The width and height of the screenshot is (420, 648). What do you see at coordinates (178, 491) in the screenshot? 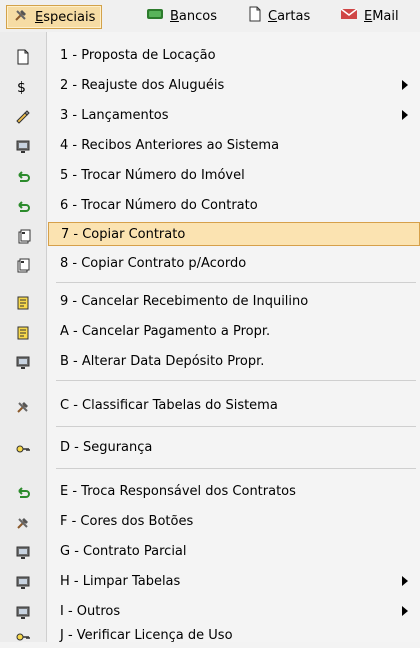
I see `menu-item-label: E - Troca Responsável dos Contratos` at bounding box center [178, 491].